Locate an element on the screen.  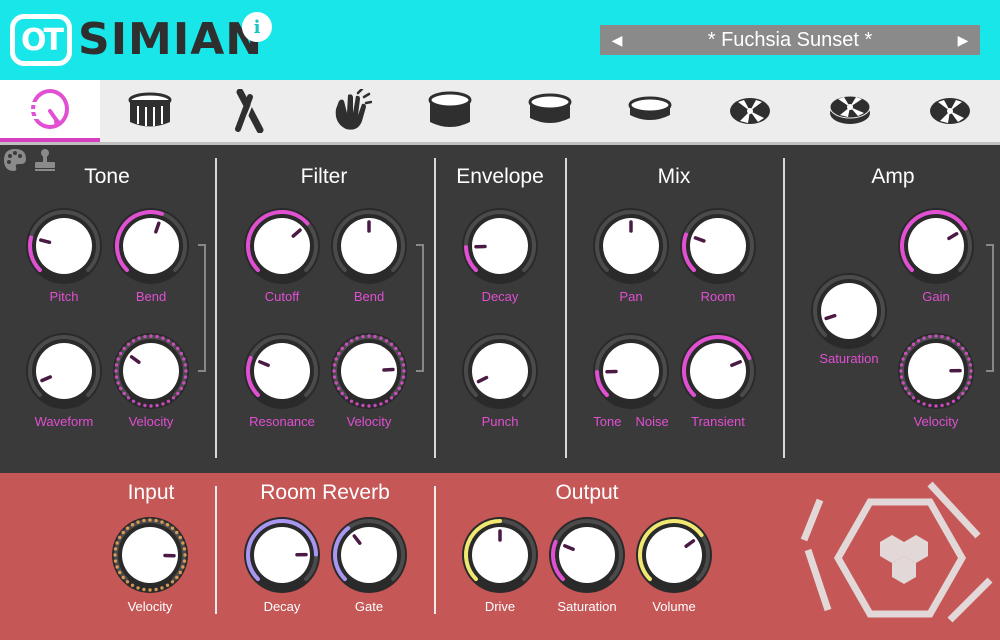
transient-knob-graphic is located at coordinates (718, 371).